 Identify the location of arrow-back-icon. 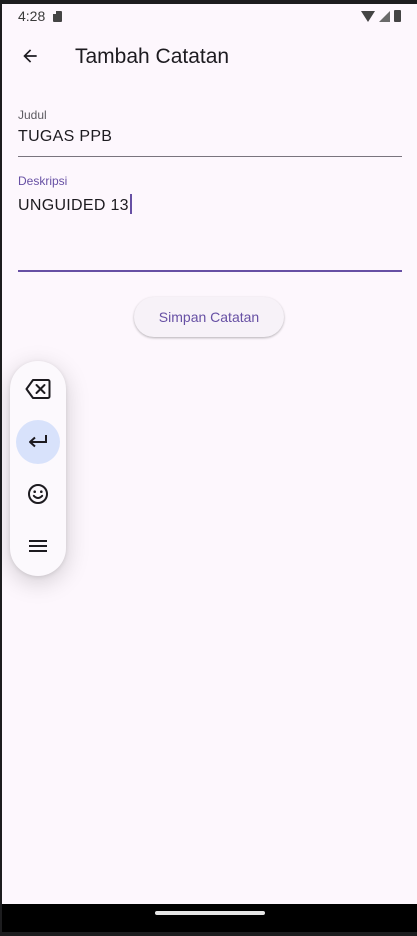
(30, 56).